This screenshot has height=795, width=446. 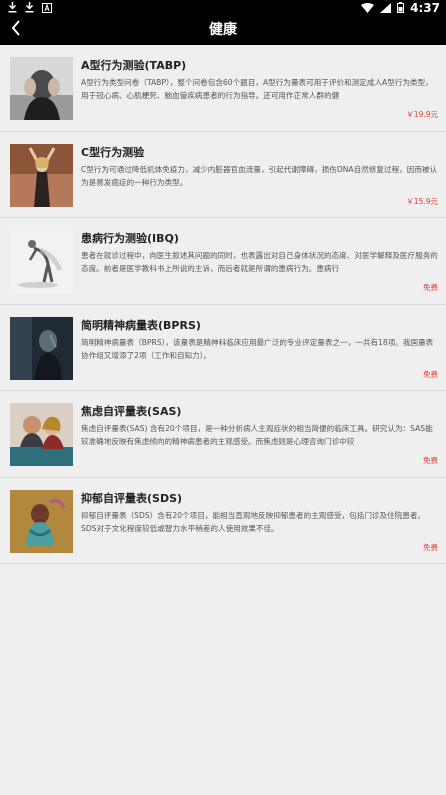 What do you see at coordinates (41, 434) in the screenshot?
I see `anxious-couple-image` at bounding box center [41, 434].